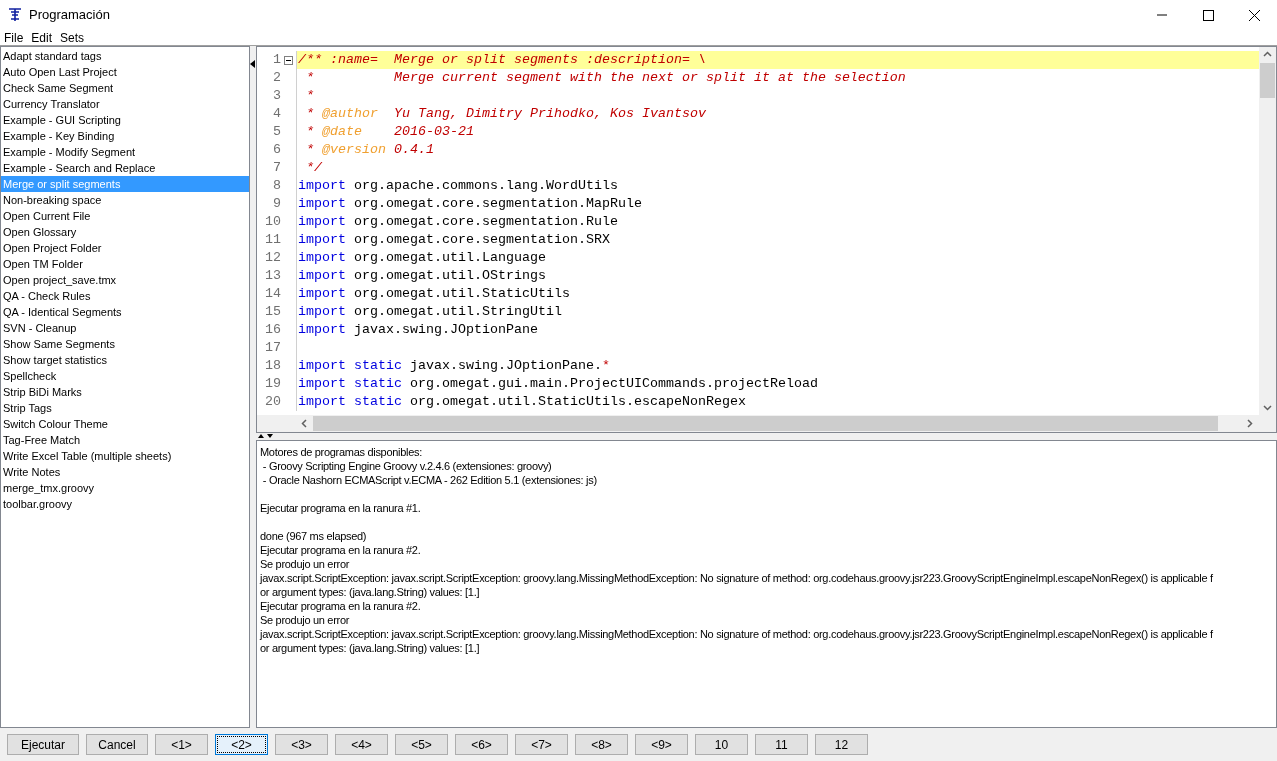  What do you see at coordinates (125, 168) in the screenshot?
I see `script-item: Example - Search and Replace` at bounding box center [125, 168].